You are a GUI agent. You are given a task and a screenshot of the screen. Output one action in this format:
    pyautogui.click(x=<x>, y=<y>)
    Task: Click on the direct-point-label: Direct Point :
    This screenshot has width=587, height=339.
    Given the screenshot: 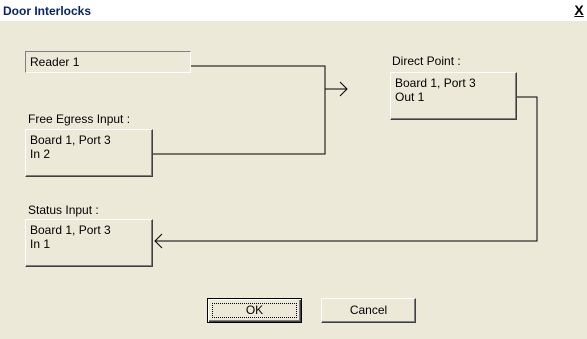 What is the action you would take?
    pyautogui.click(x=426, y=61)
    